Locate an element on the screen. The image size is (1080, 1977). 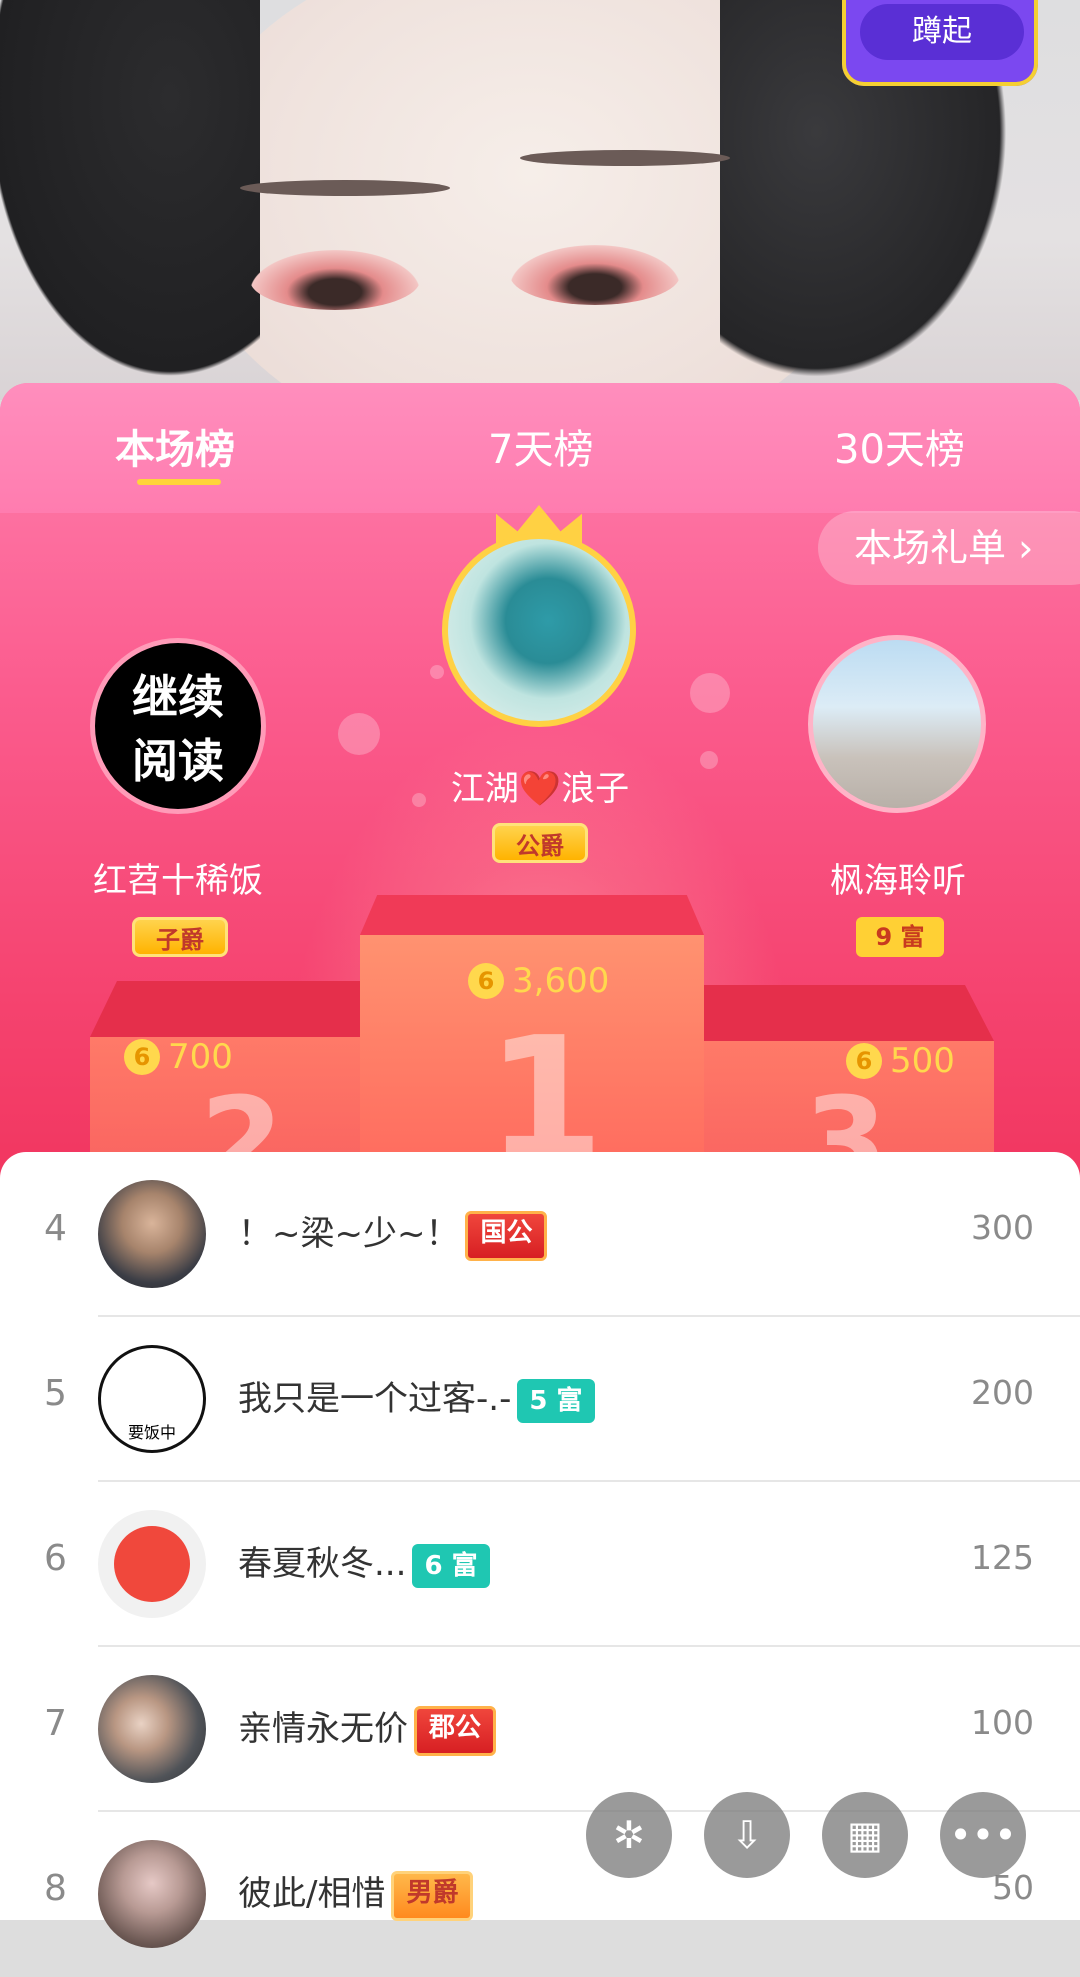
grid-button: ▦ is located at coordinates (865, 1835).